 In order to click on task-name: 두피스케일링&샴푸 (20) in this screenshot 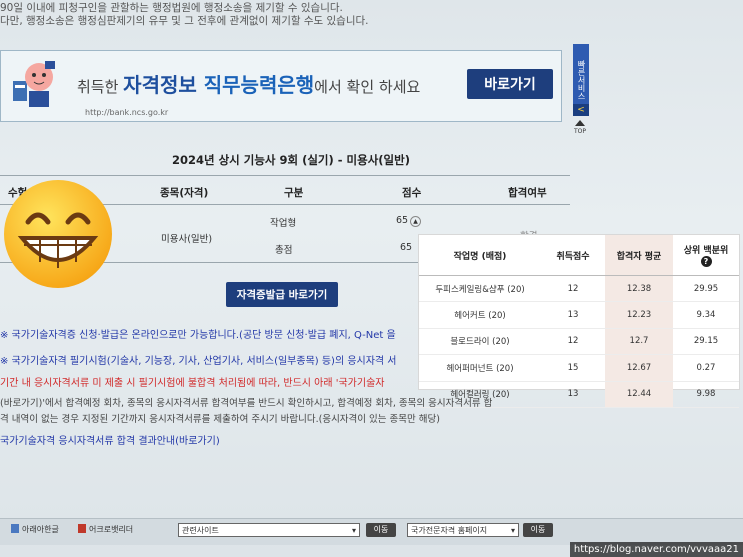, I will do `click(480, 289)`.